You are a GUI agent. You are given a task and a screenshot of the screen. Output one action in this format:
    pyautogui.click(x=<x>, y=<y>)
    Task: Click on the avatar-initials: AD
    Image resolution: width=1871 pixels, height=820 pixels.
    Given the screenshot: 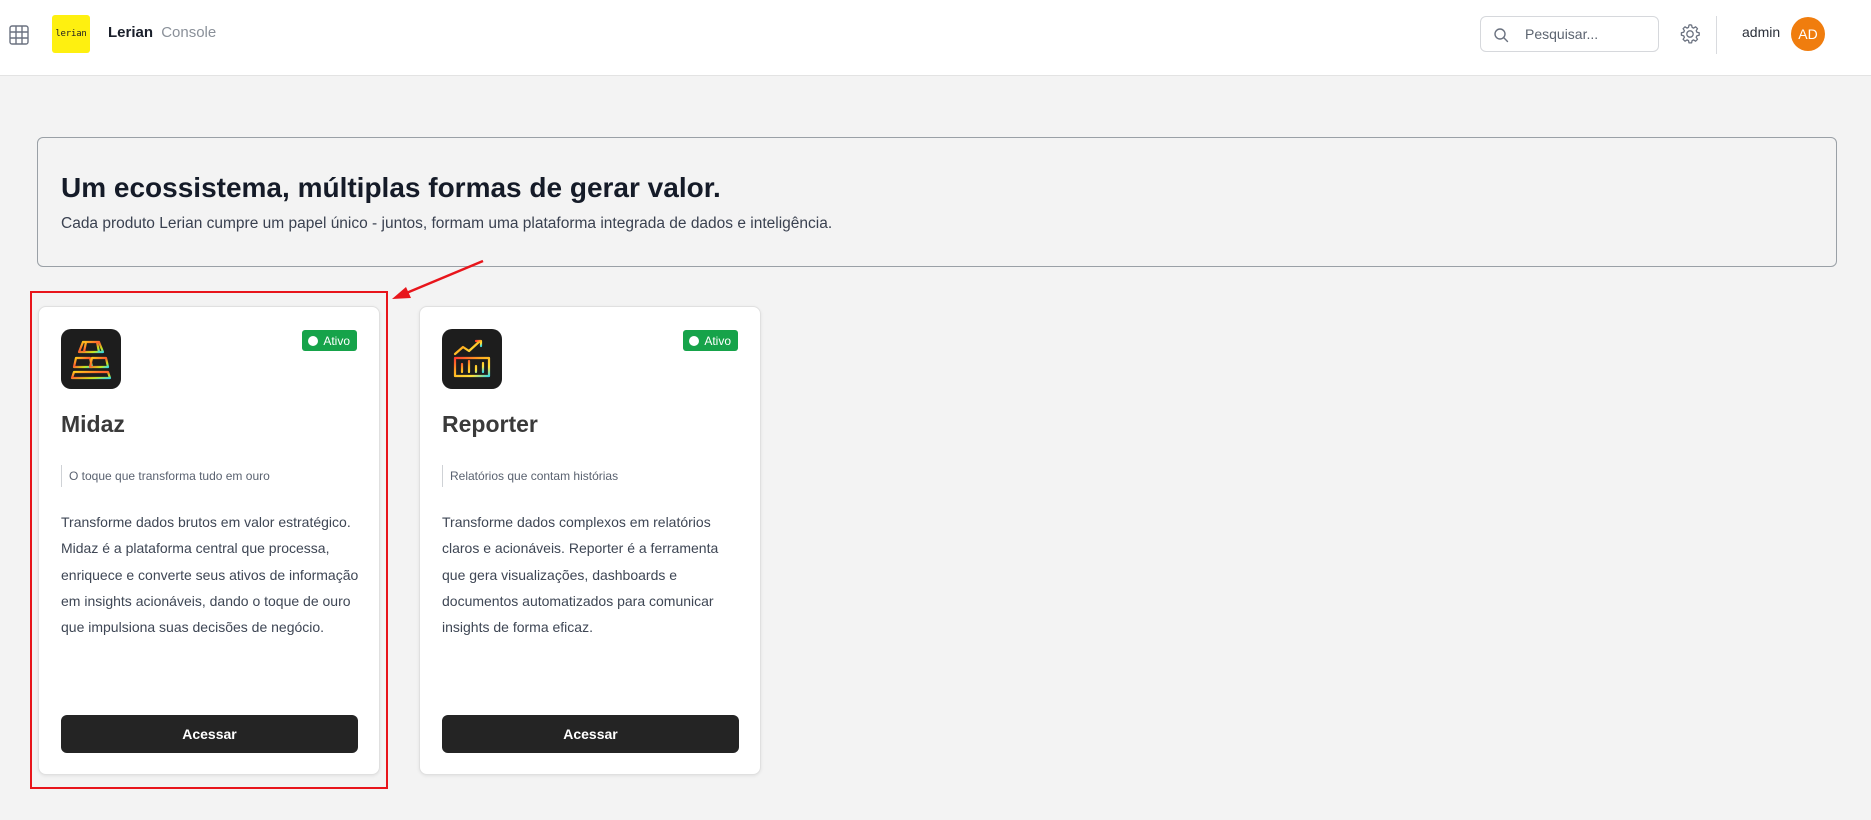 What is the action you would take?
    pyautogui.click(x=1808, y=34)
    